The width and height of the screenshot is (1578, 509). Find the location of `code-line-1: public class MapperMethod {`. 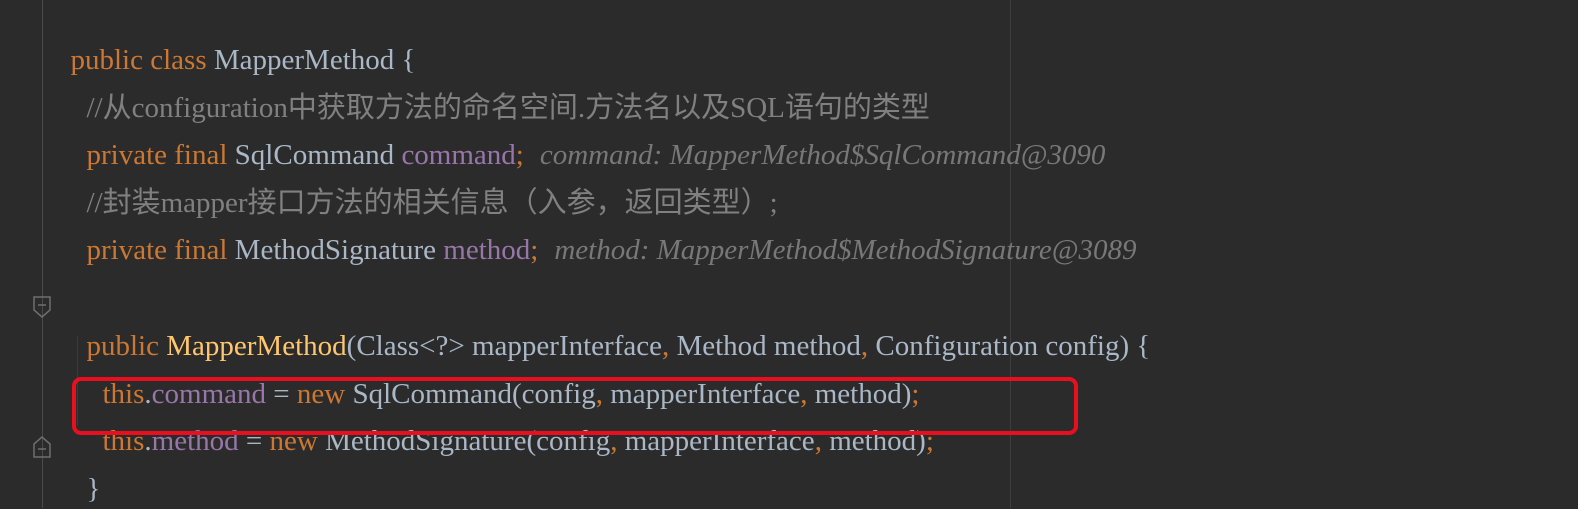

code-line-1: public class MapperMethod { is located at coordinates (236, 38).